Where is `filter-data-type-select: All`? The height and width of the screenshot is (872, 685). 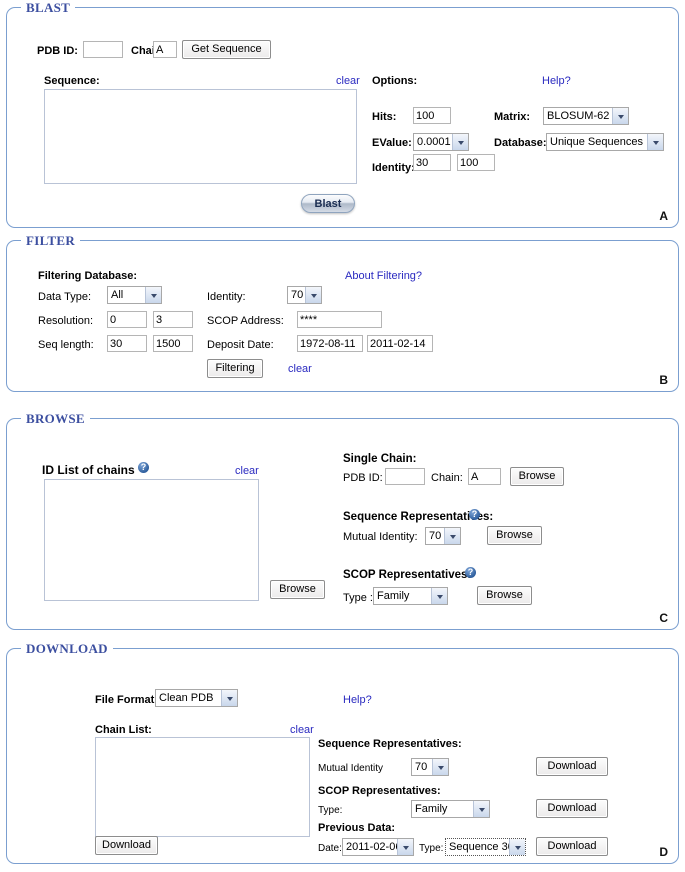
filter-data-type-select: All is located at coordinates (134, 295).